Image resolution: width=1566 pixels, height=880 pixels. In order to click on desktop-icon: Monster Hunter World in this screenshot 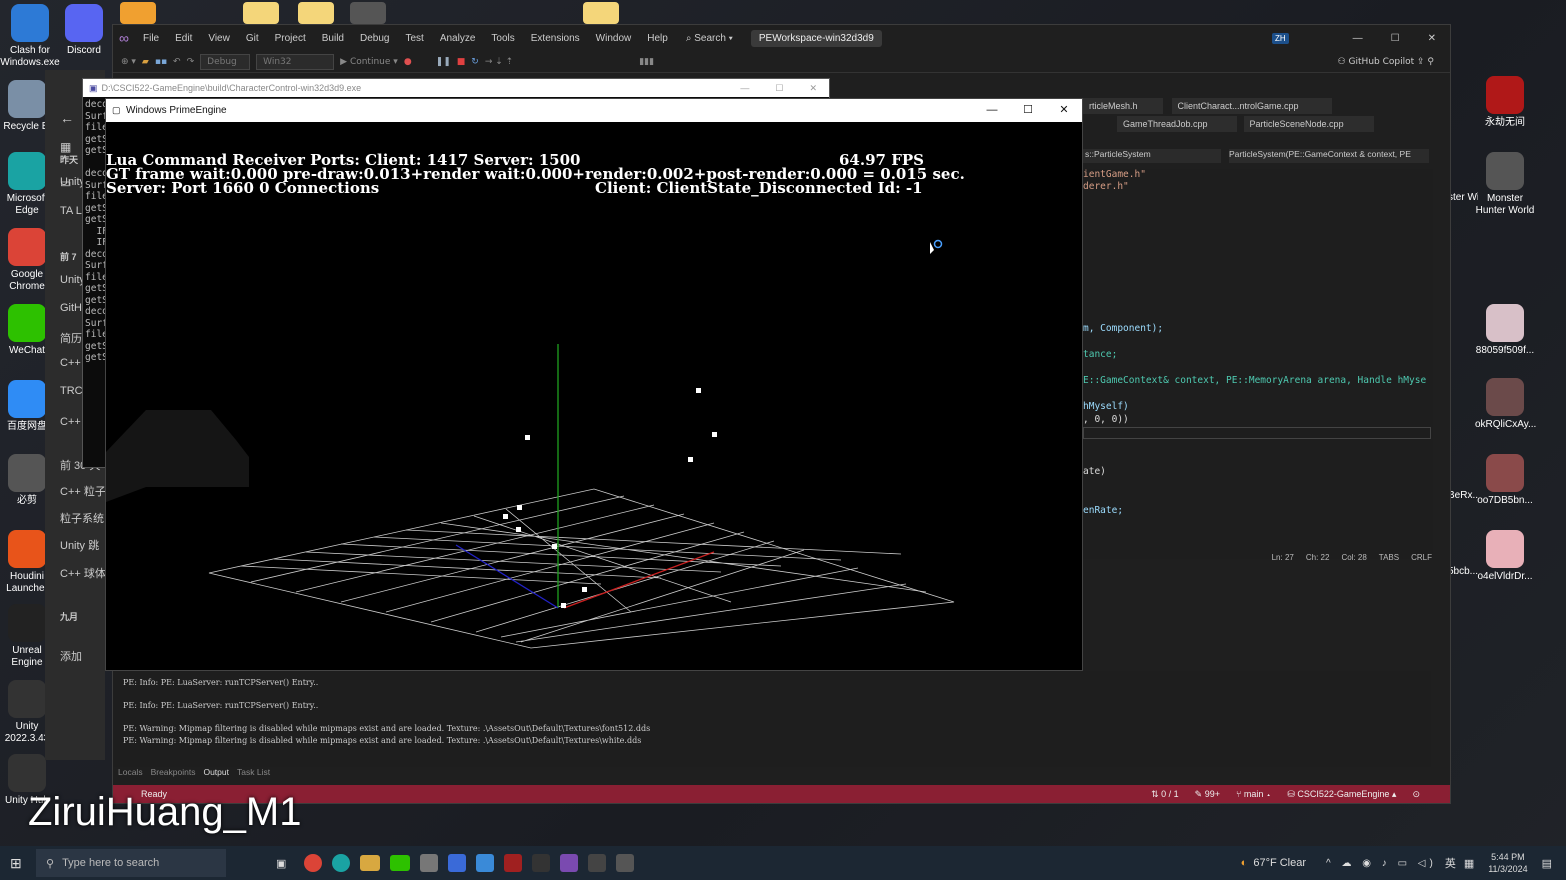, I will do `click(1505, 184)`.